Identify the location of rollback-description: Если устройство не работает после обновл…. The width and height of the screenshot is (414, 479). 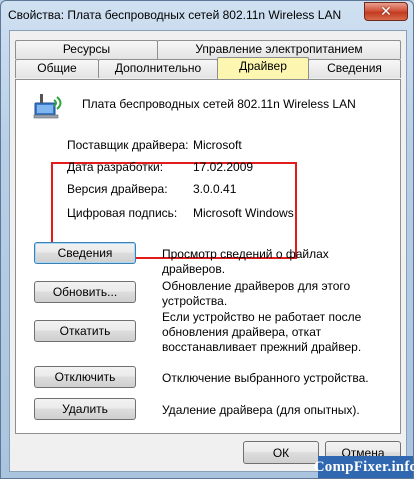
(262, 332).